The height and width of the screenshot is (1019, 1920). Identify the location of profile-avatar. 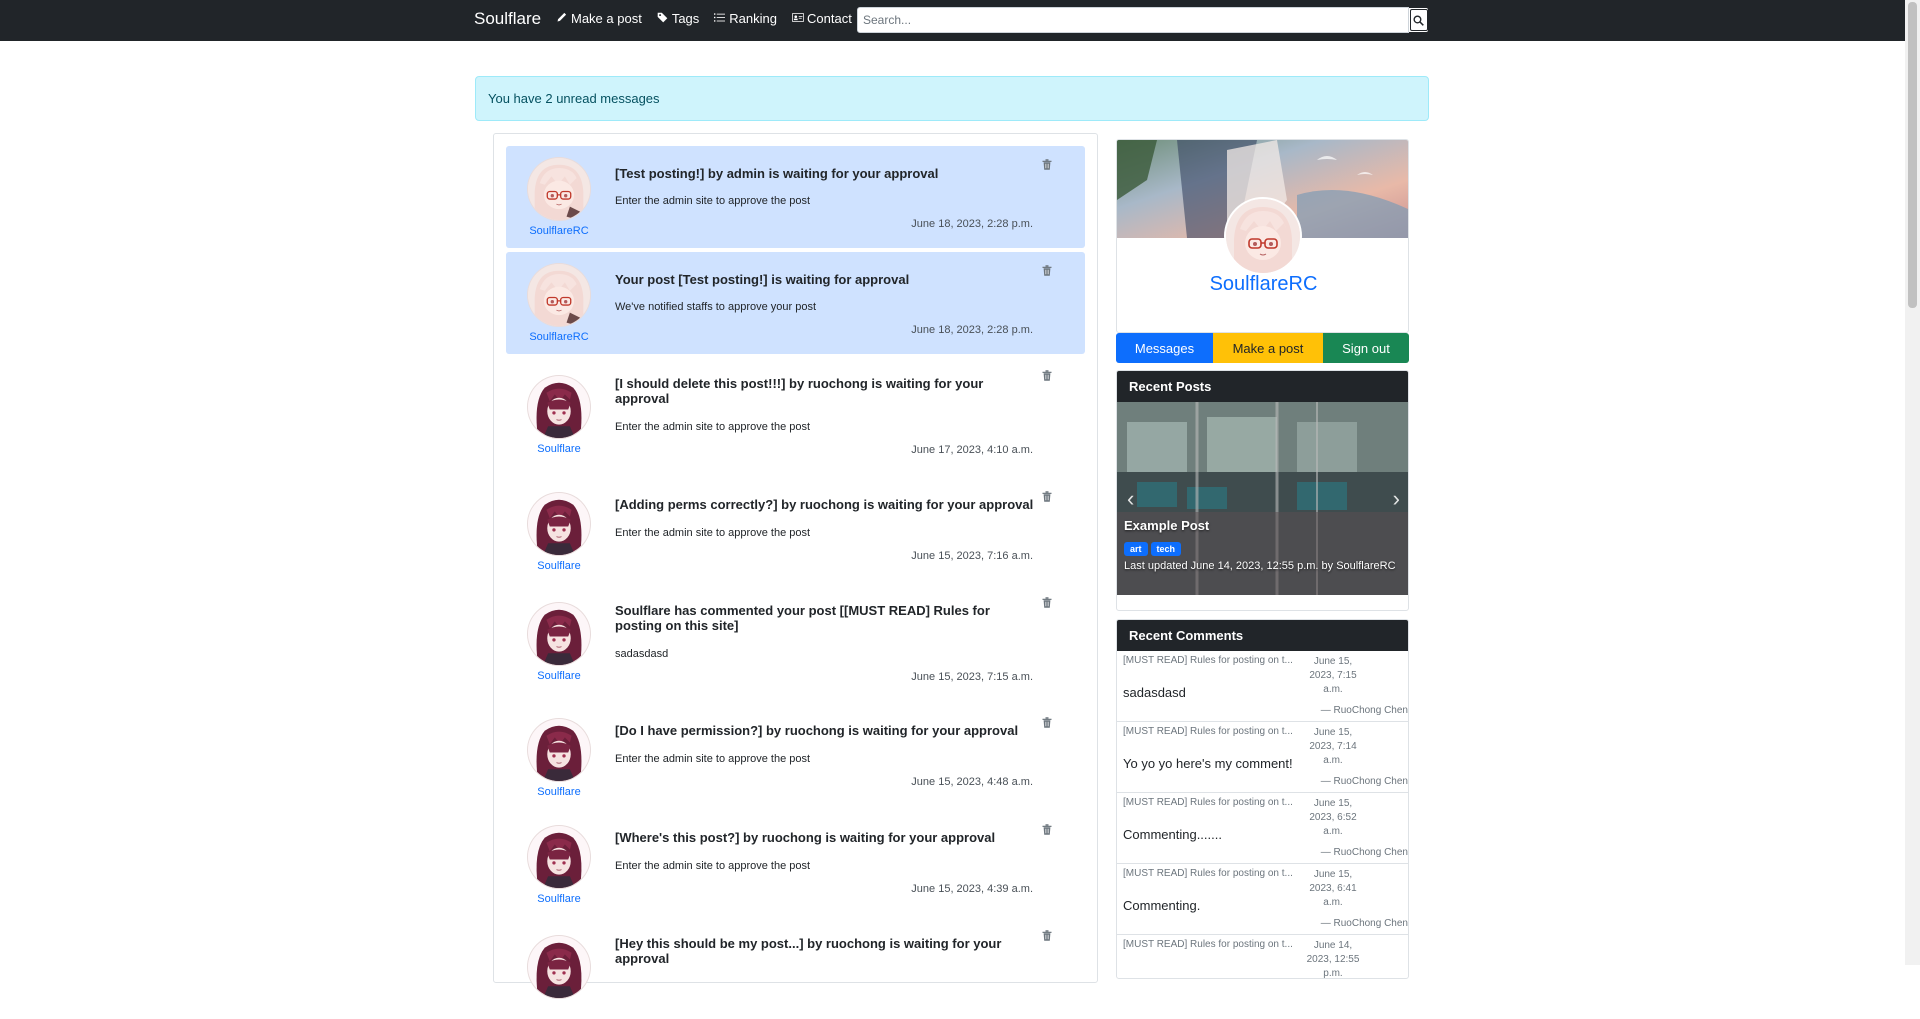
(1263, 236).